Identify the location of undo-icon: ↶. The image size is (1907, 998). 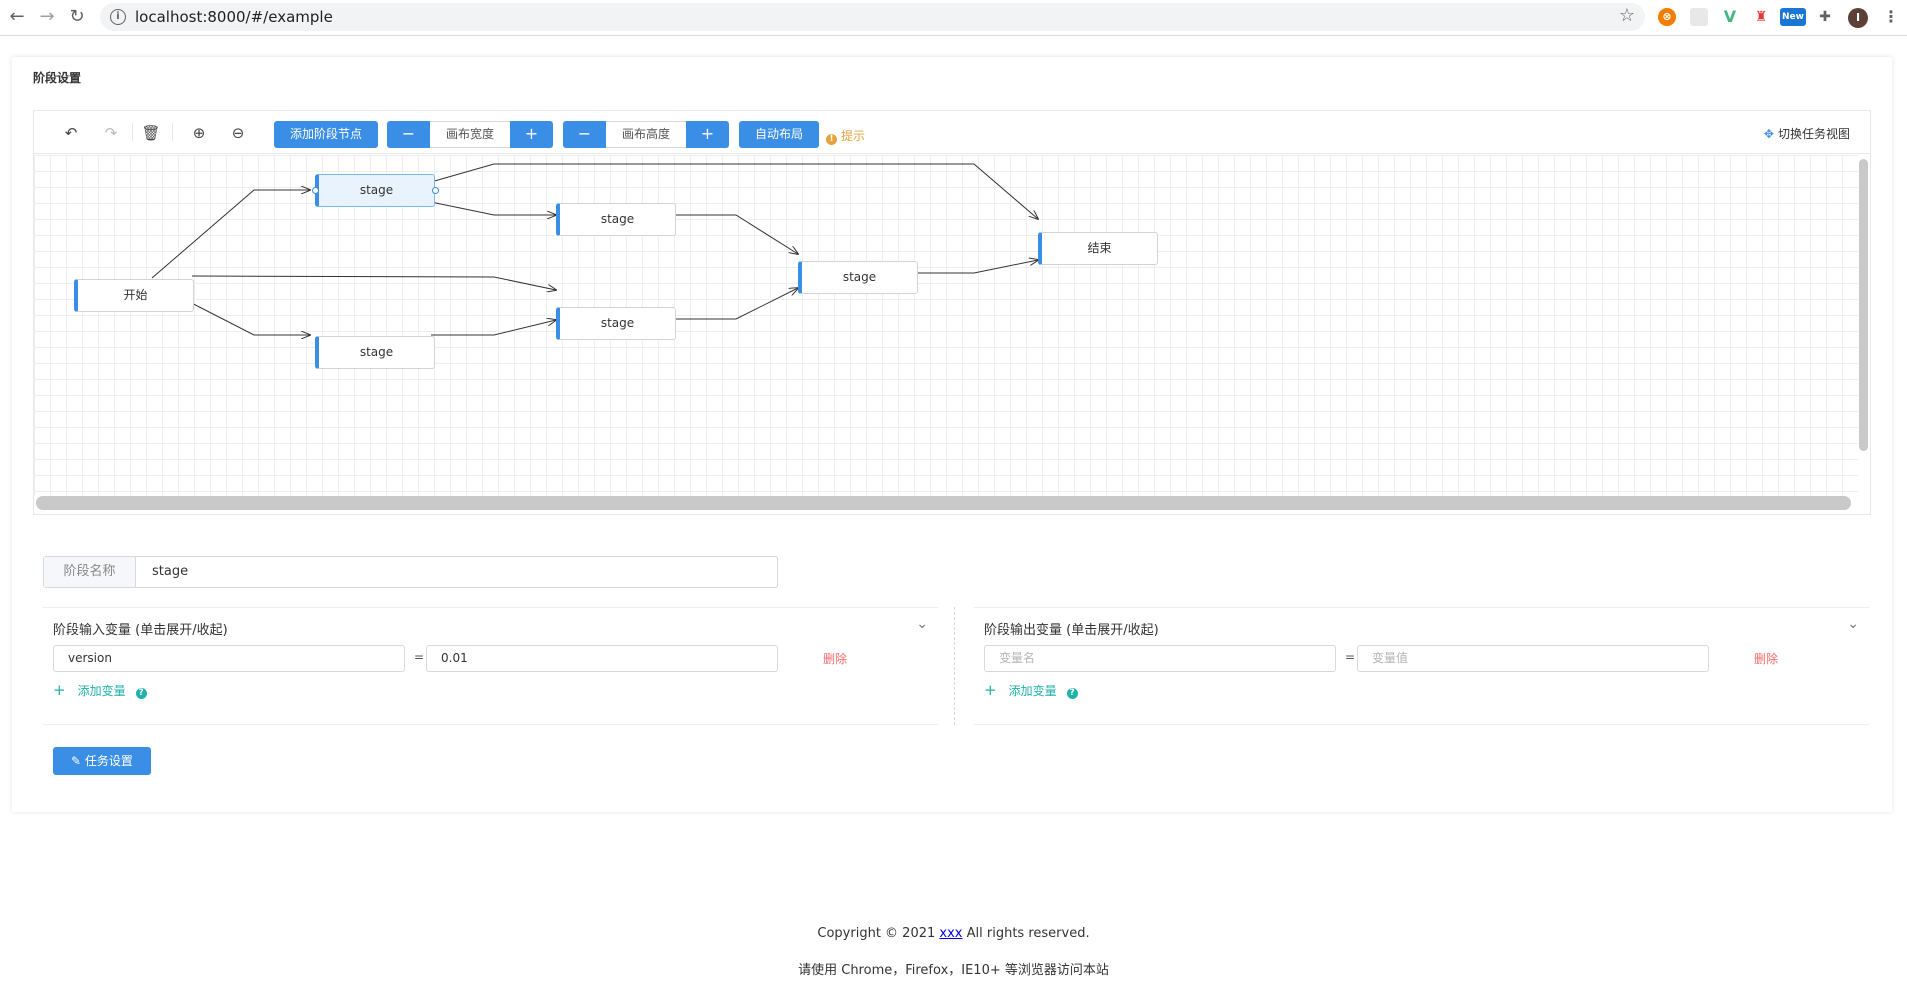
(71, 133).